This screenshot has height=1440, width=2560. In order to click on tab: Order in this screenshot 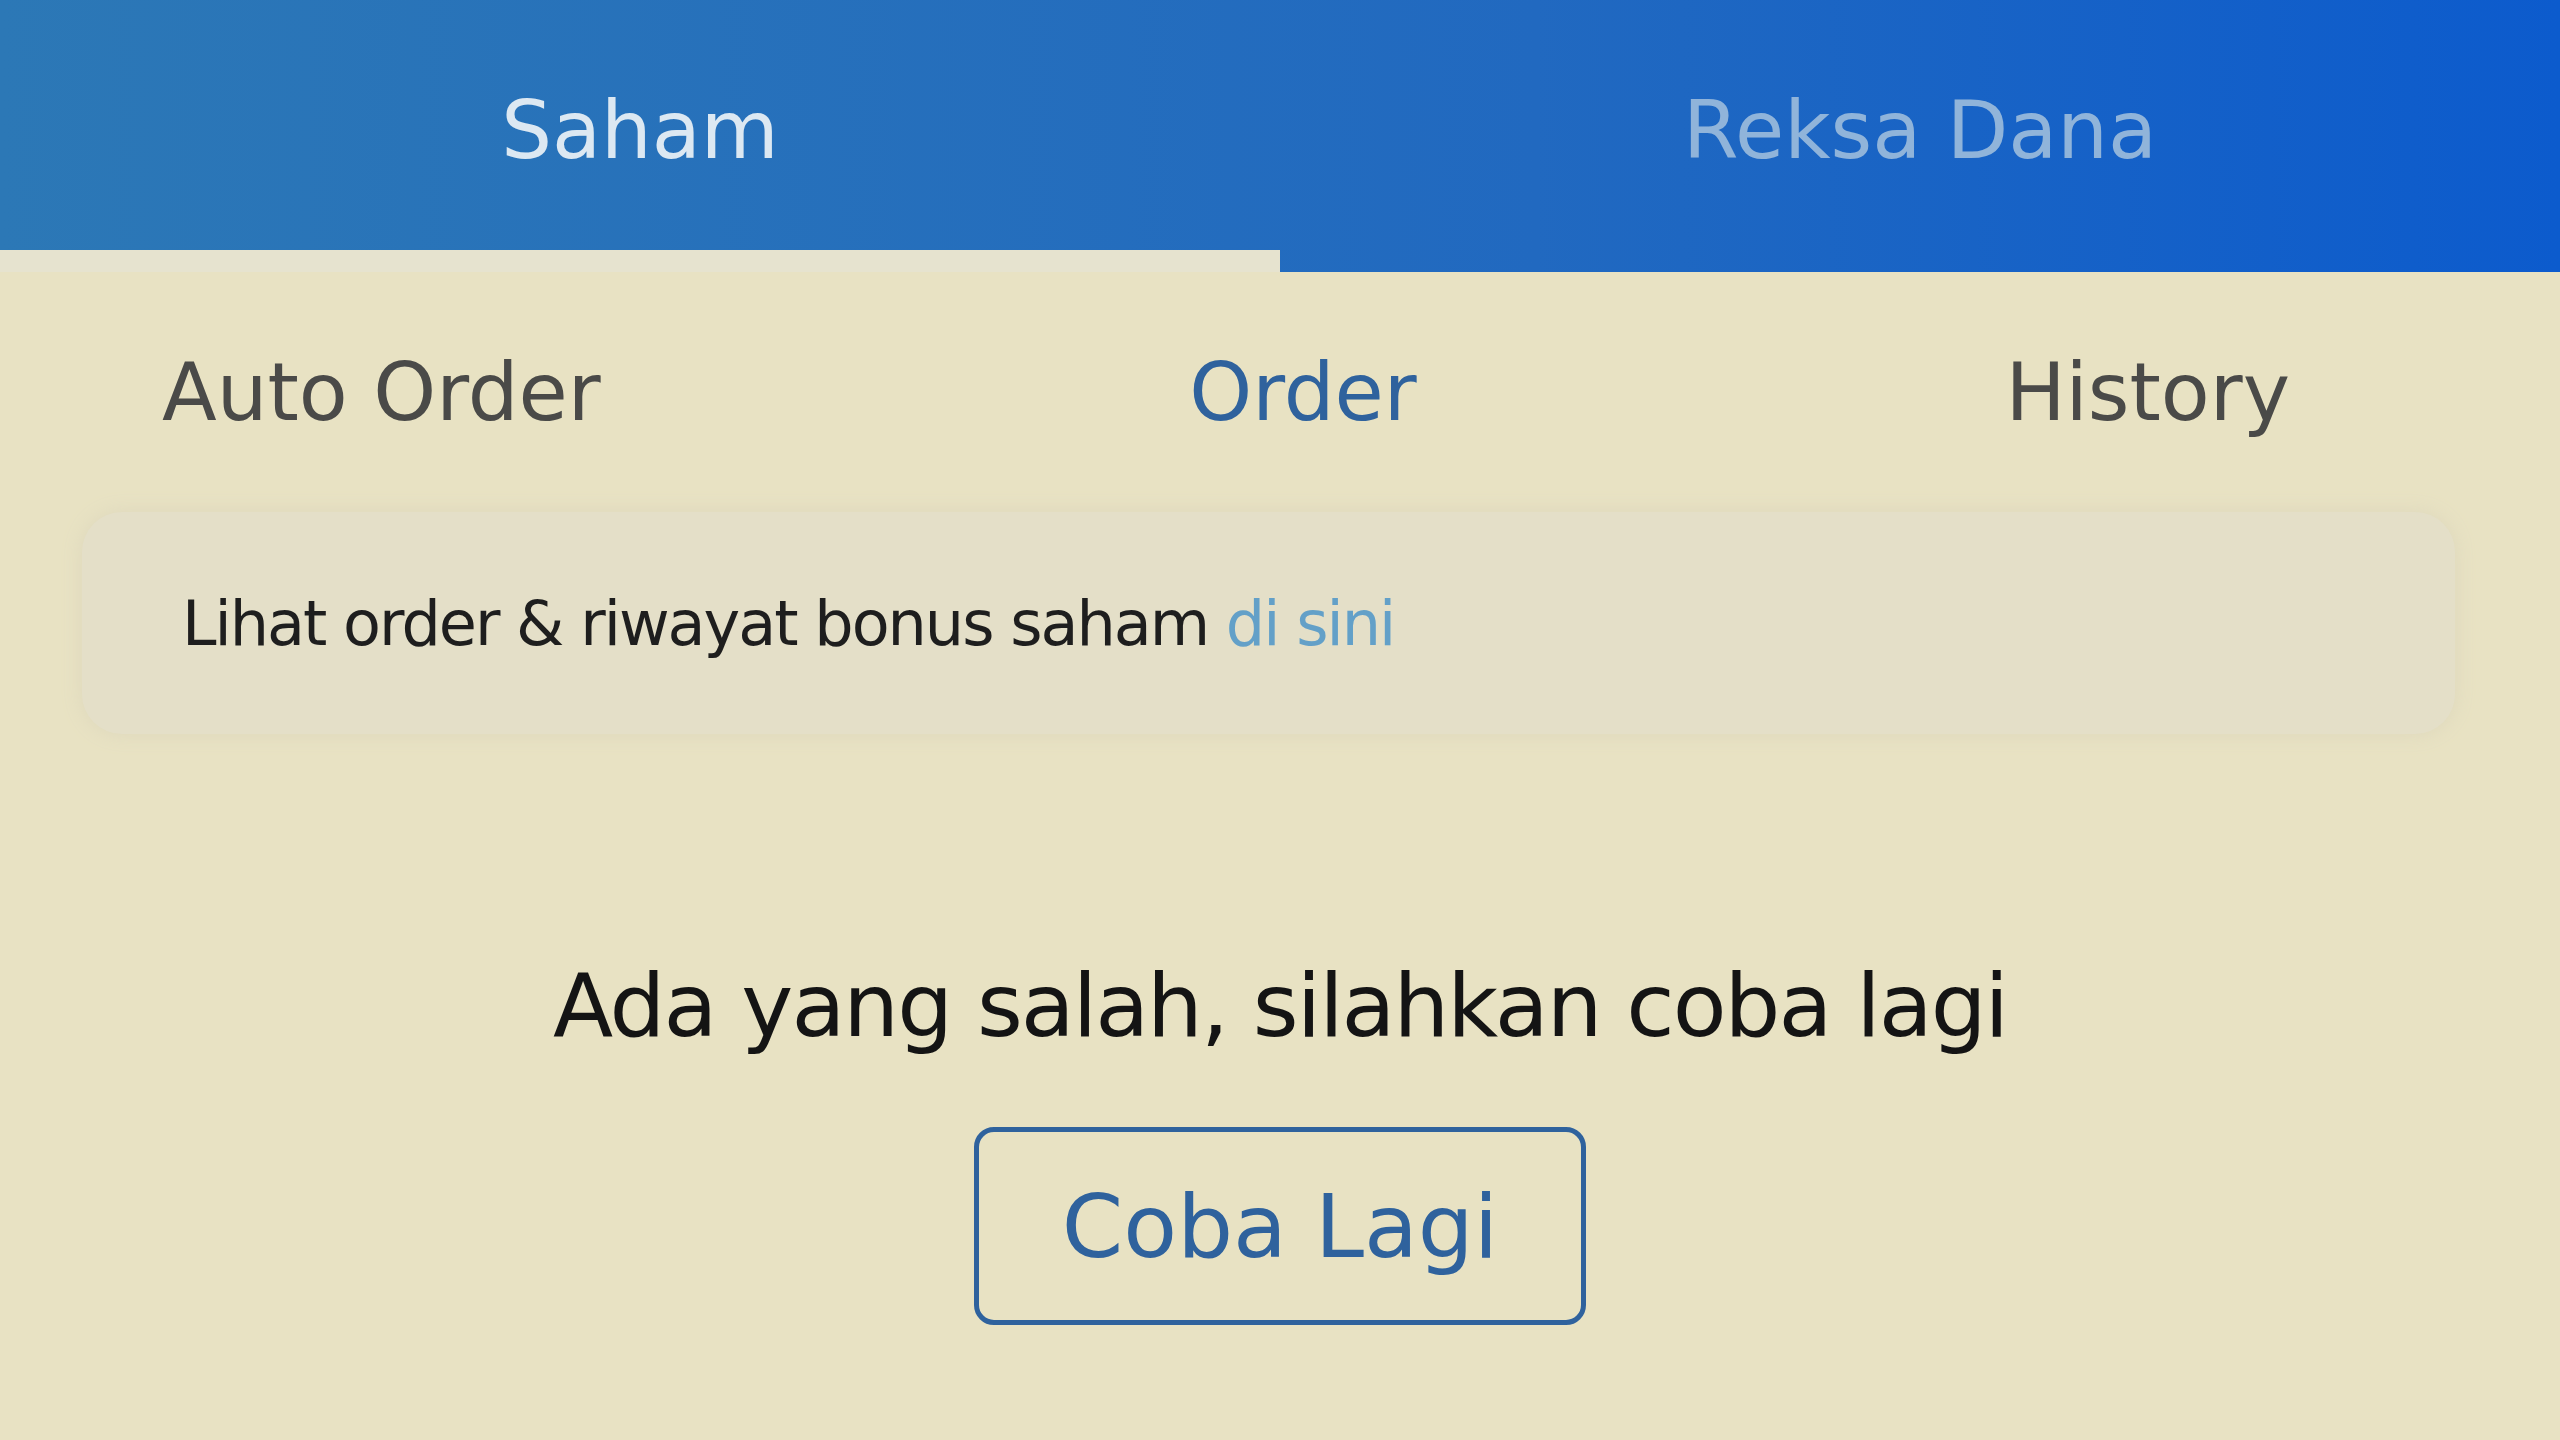, I will do `click(1303, 392)`.